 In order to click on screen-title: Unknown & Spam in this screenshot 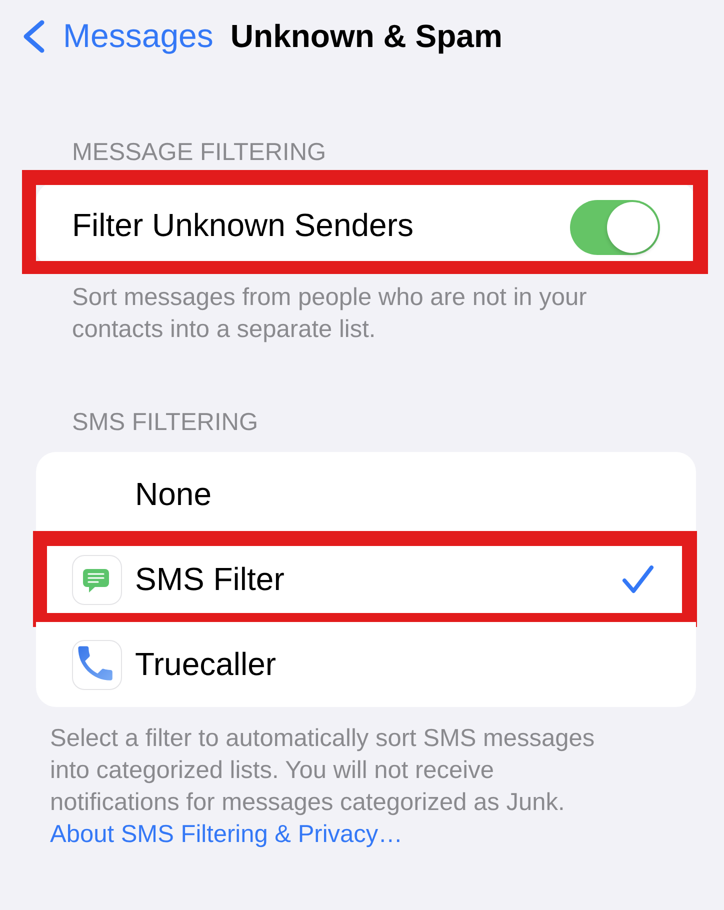, I will do `click(366, 36)`.